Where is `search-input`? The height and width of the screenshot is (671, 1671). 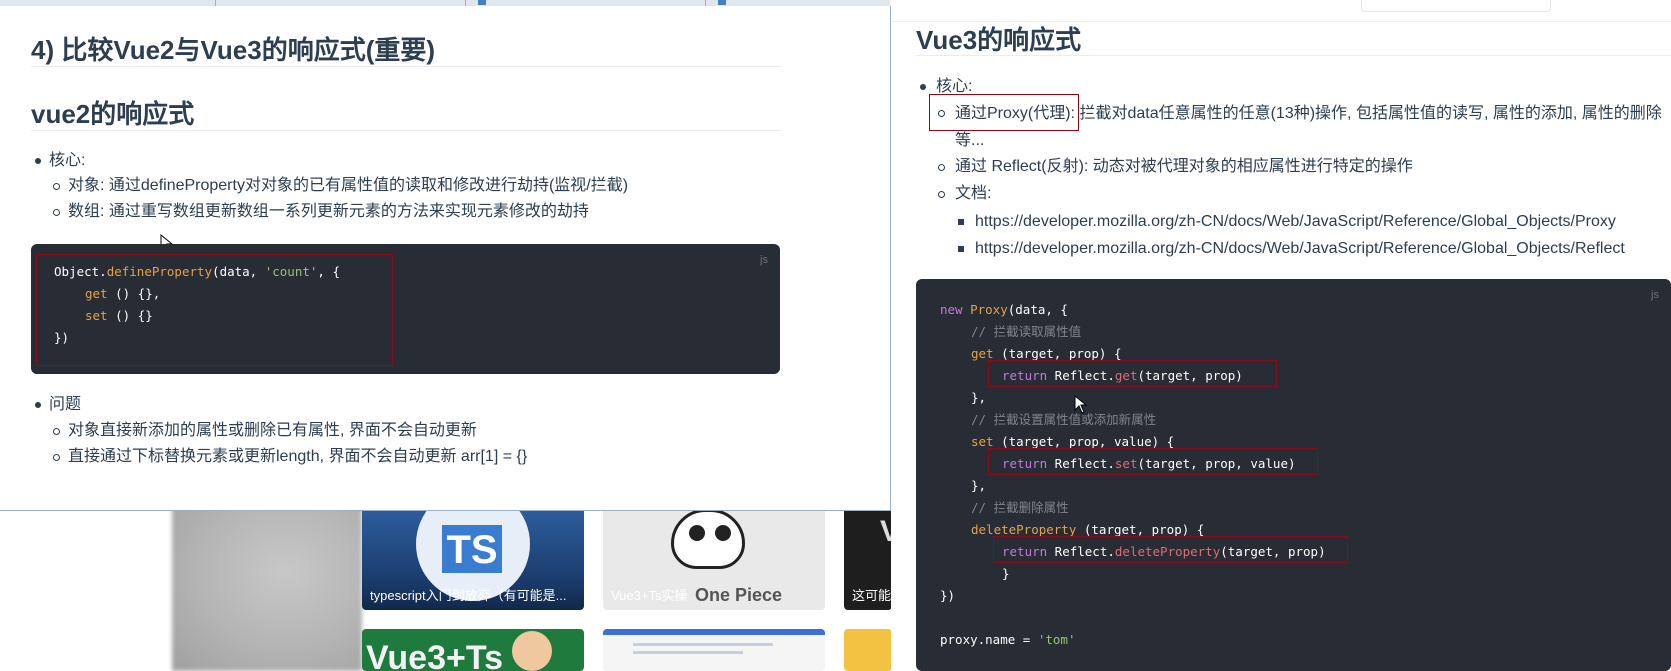 search-input is located at coordinates (1456, 6).